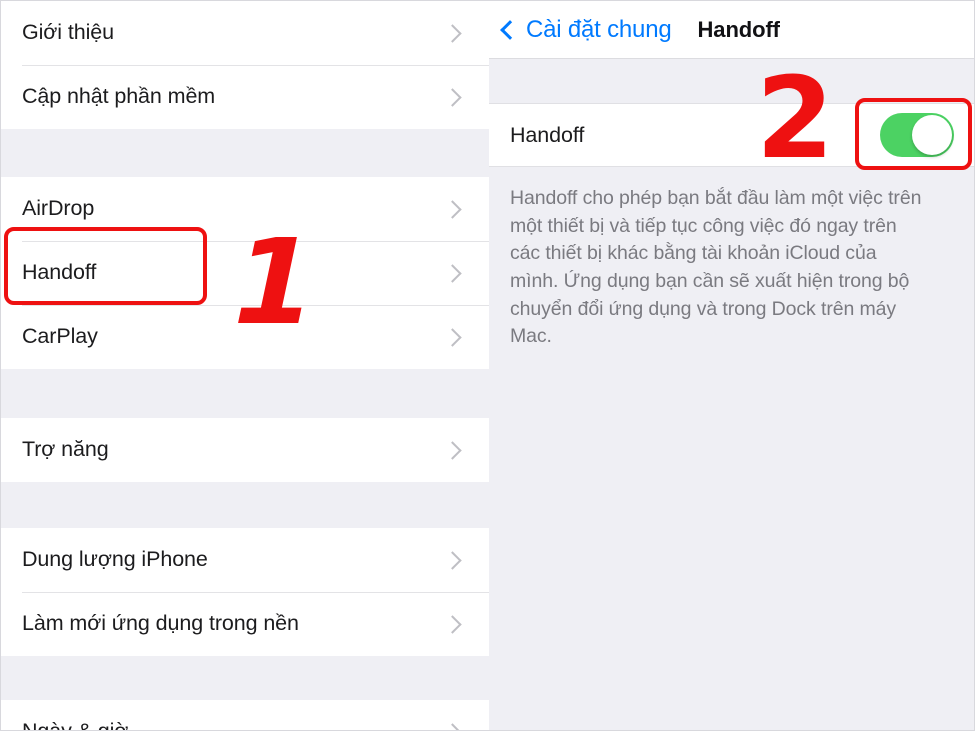 This screenshot has width=975, height=731. I want to click on row-label: Dung lượng iPhone, so click(115, 559).